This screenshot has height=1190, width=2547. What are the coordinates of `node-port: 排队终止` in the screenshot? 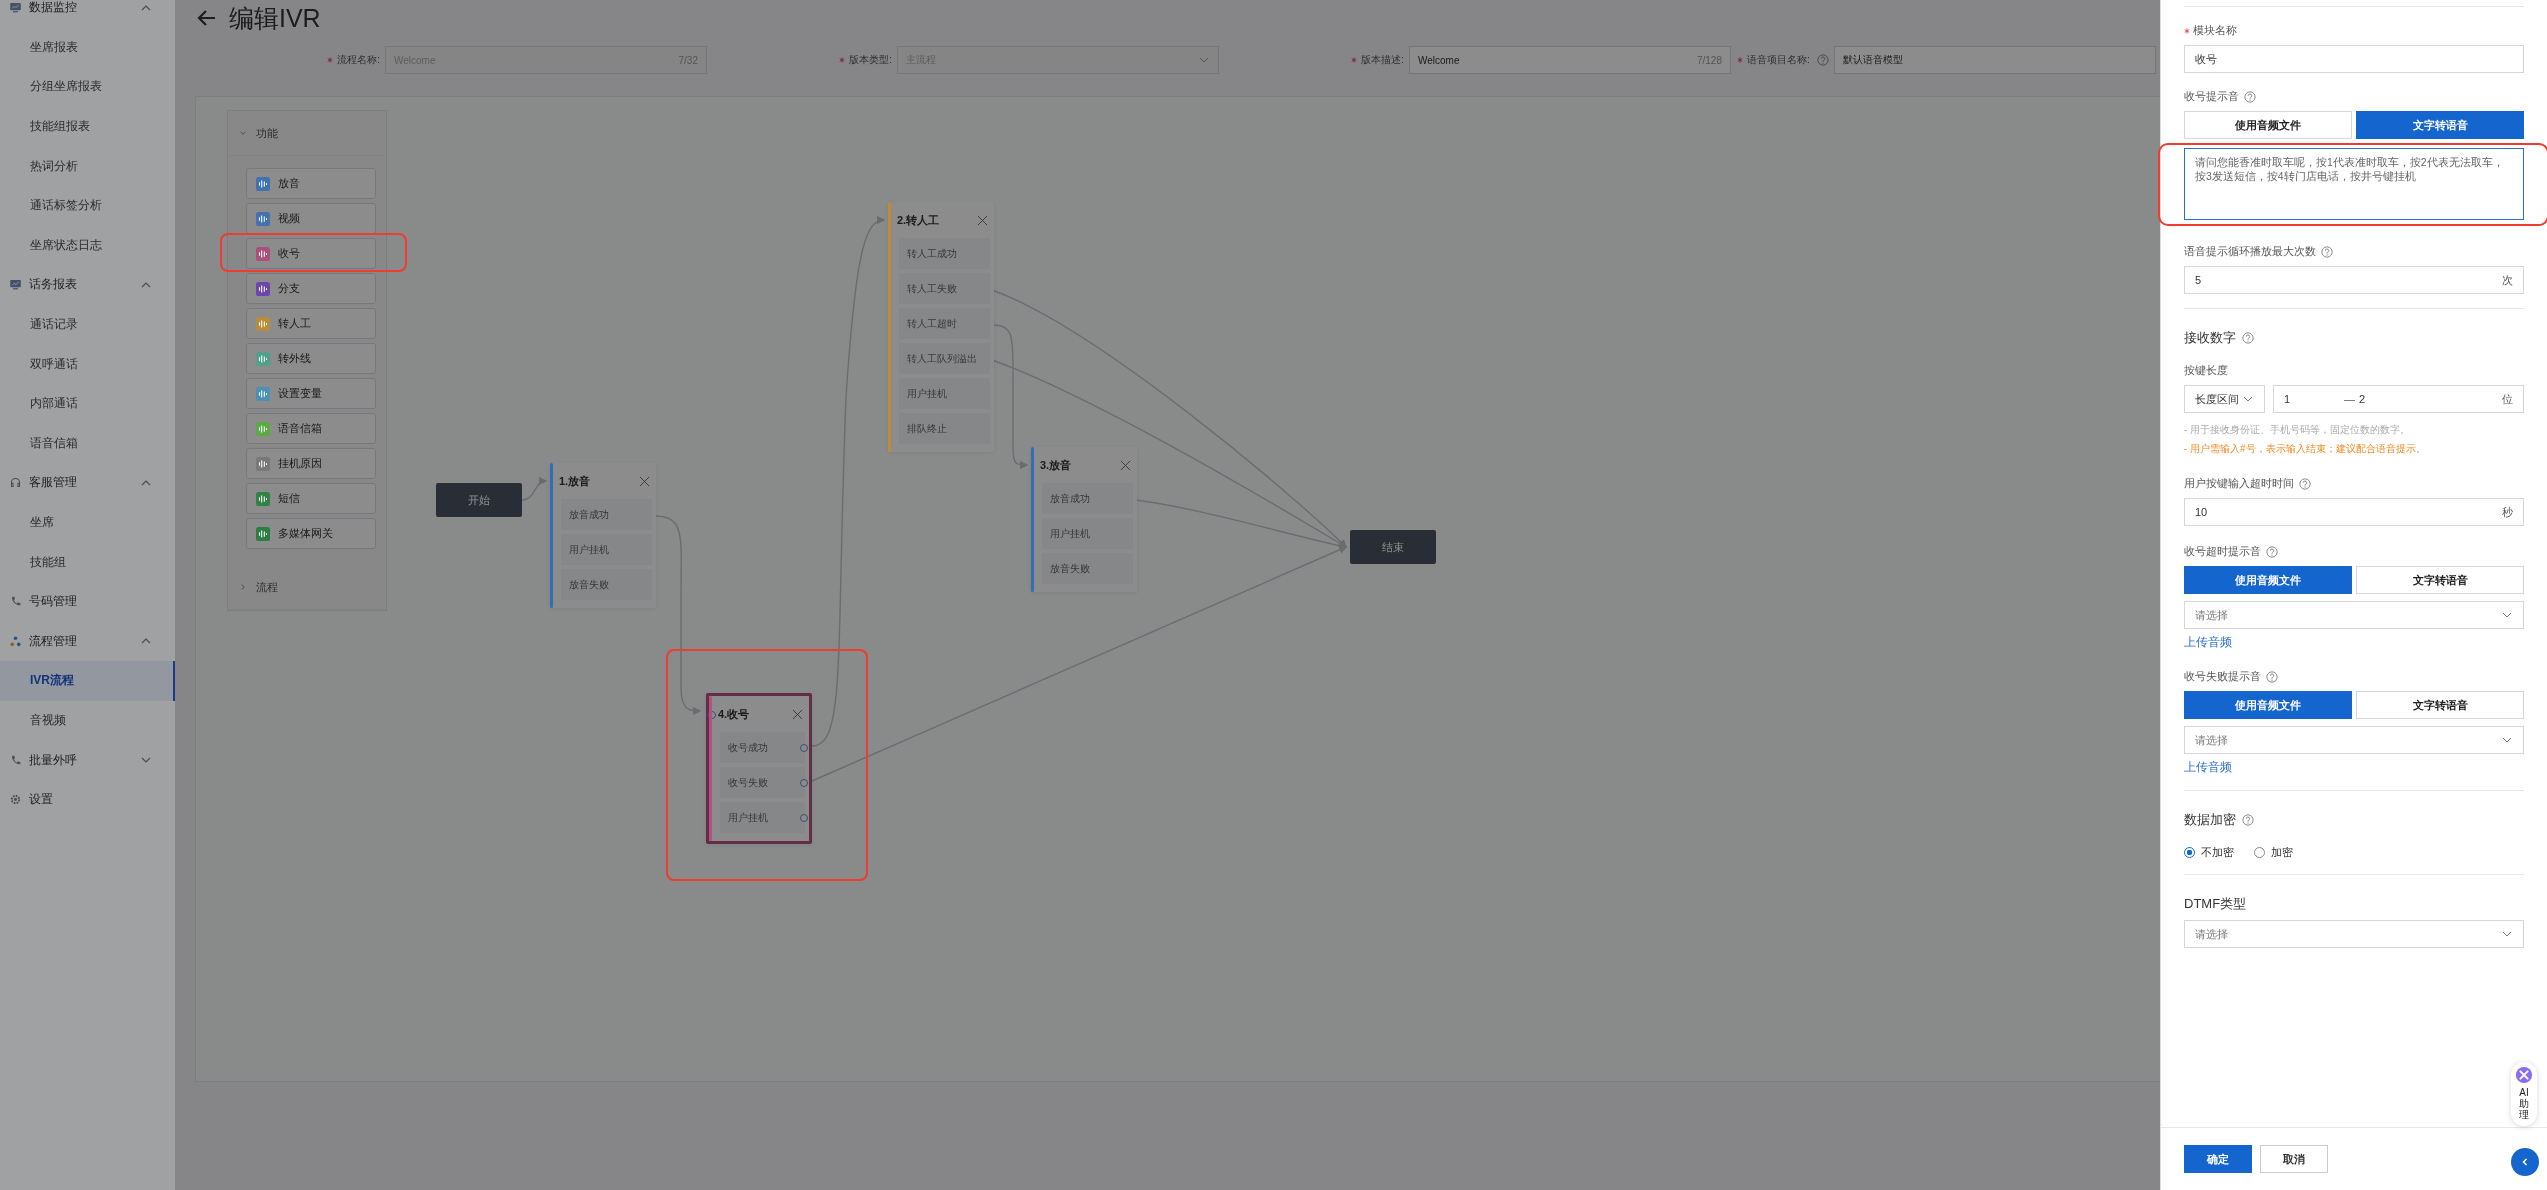 It's located at (944, 428).